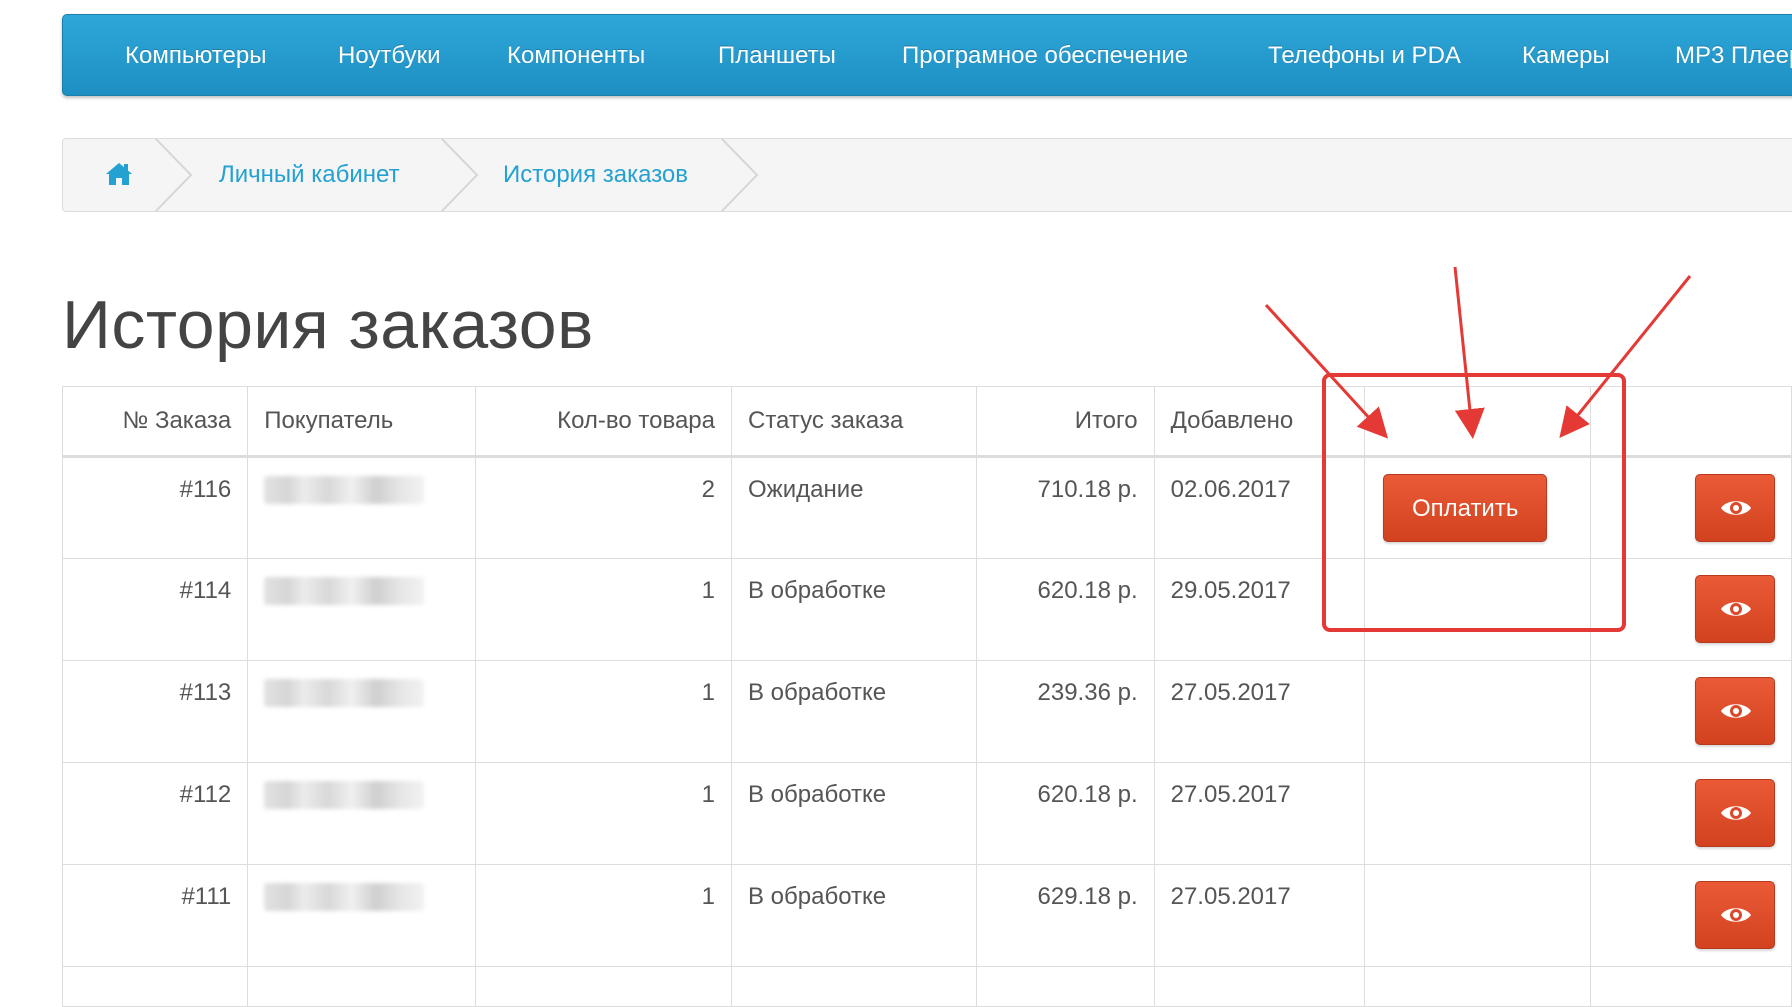  What do you see at coordinates (389, 56) in the screenshot?
I see `nav-item-laptops: Ноутбуки` at bounding box center [389, 56].